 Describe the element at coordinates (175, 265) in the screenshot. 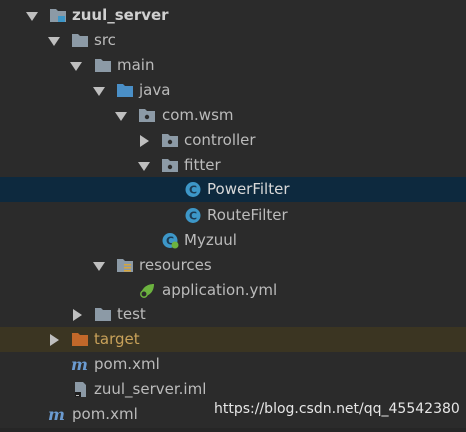

I see `tree-item-label: resources` at that location.